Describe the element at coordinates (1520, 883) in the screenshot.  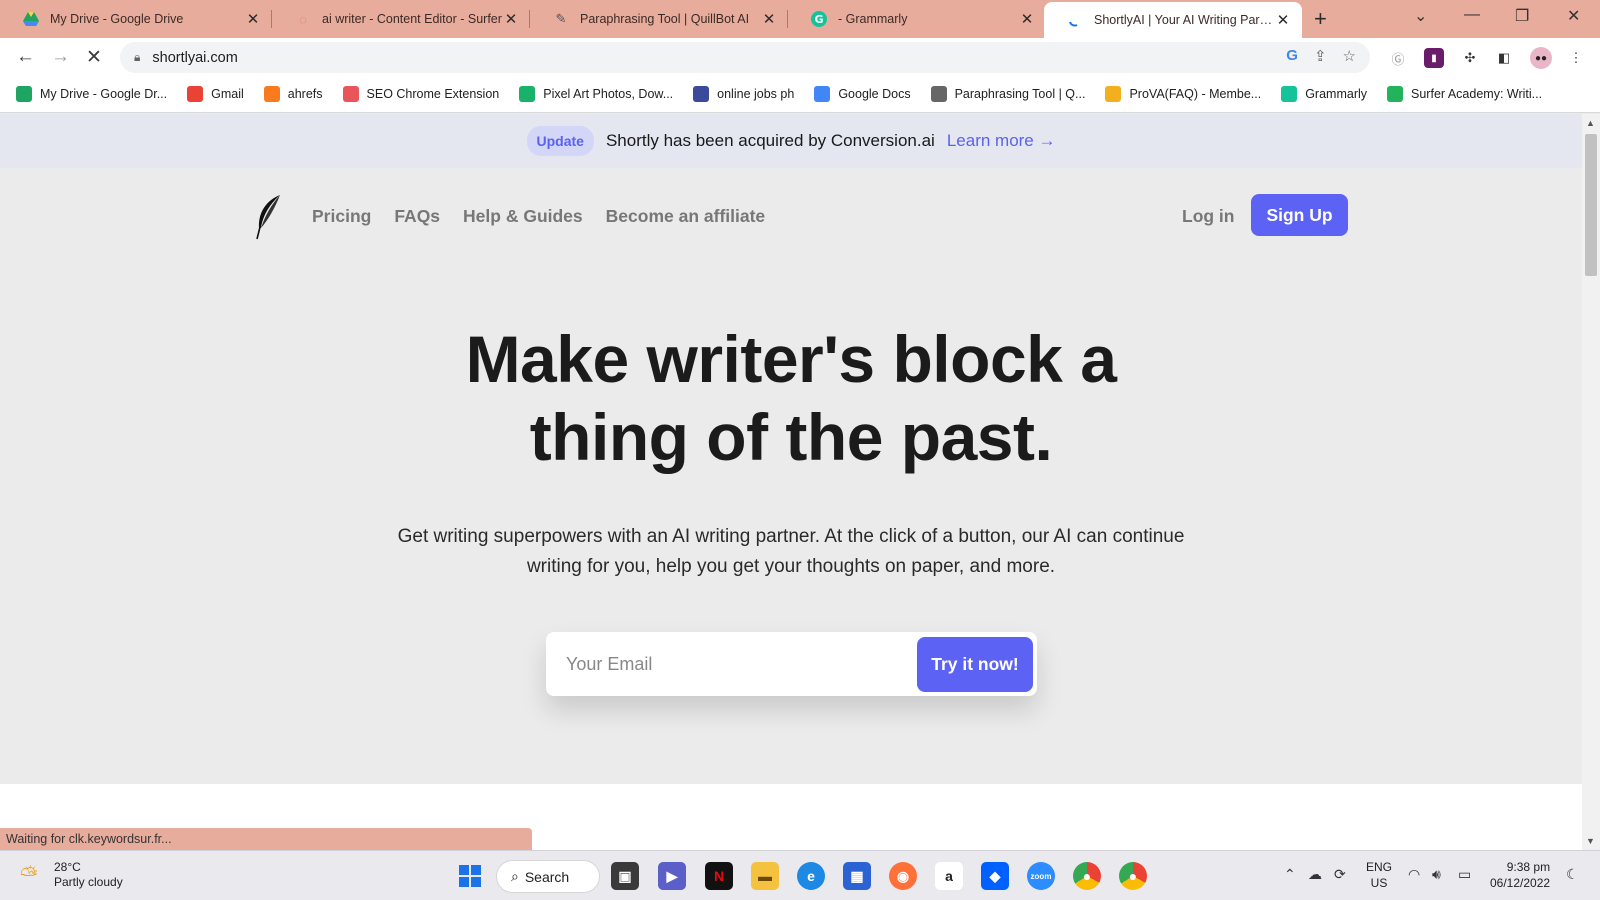
I see `clock-date: 06/12/2022` at that location.